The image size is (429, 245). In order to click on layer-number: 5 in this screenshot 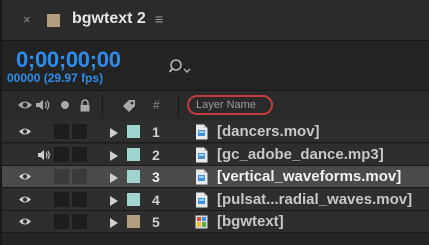, I will do `click(156, 222)`.